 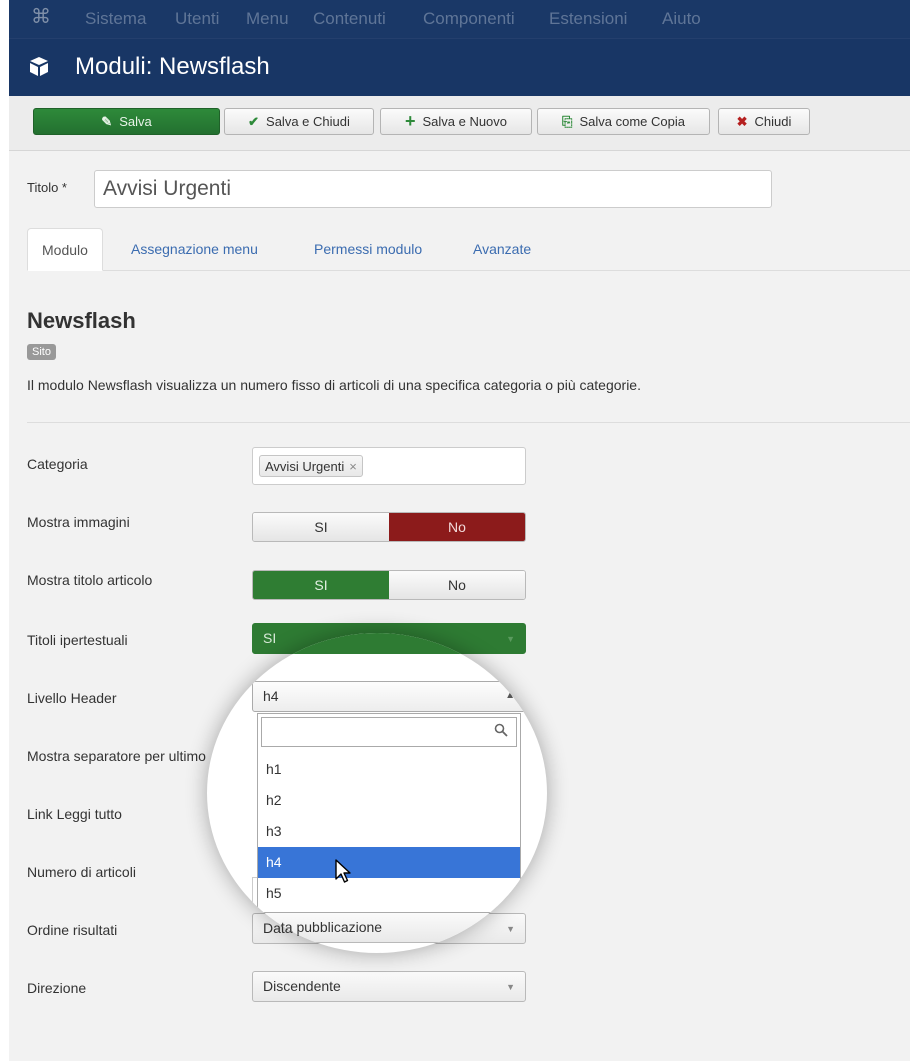 I want to click on menu-utenti: Utenti, so click(x=197, y=19).